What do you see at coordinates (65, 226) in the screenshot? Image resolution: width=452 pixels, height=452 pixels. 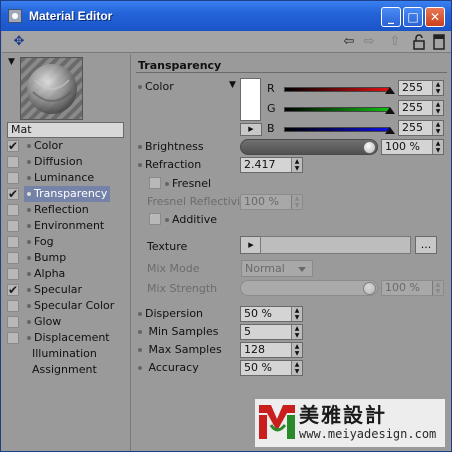 I see `channel-environment-label: Environment` at bounding box center [65, 226].